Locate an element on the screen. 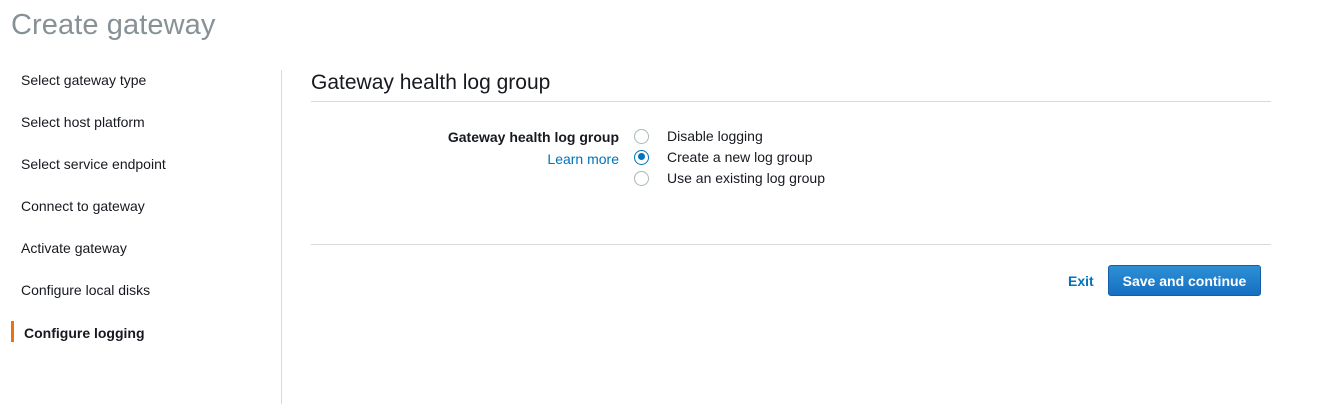 The width and height of the screenshot is (1337, 404). log-group-field-label: Gateway health log group is located at coordinates (533, 137).